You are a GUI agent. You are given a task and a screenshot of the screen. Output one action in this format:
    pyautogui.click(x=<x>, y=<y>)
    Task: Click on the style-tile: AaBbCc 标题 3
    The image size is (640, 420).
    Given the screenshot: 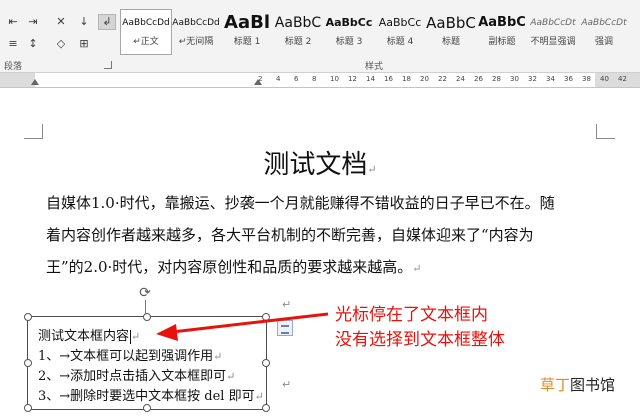 What is the action you would take?
    pyautogui.click(x=349, y=32)
    